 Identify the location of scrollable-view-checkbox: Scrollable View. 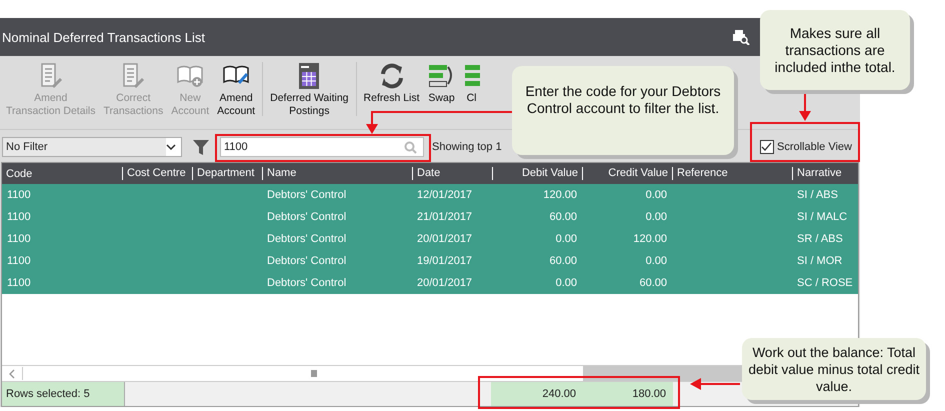
(806, 147).